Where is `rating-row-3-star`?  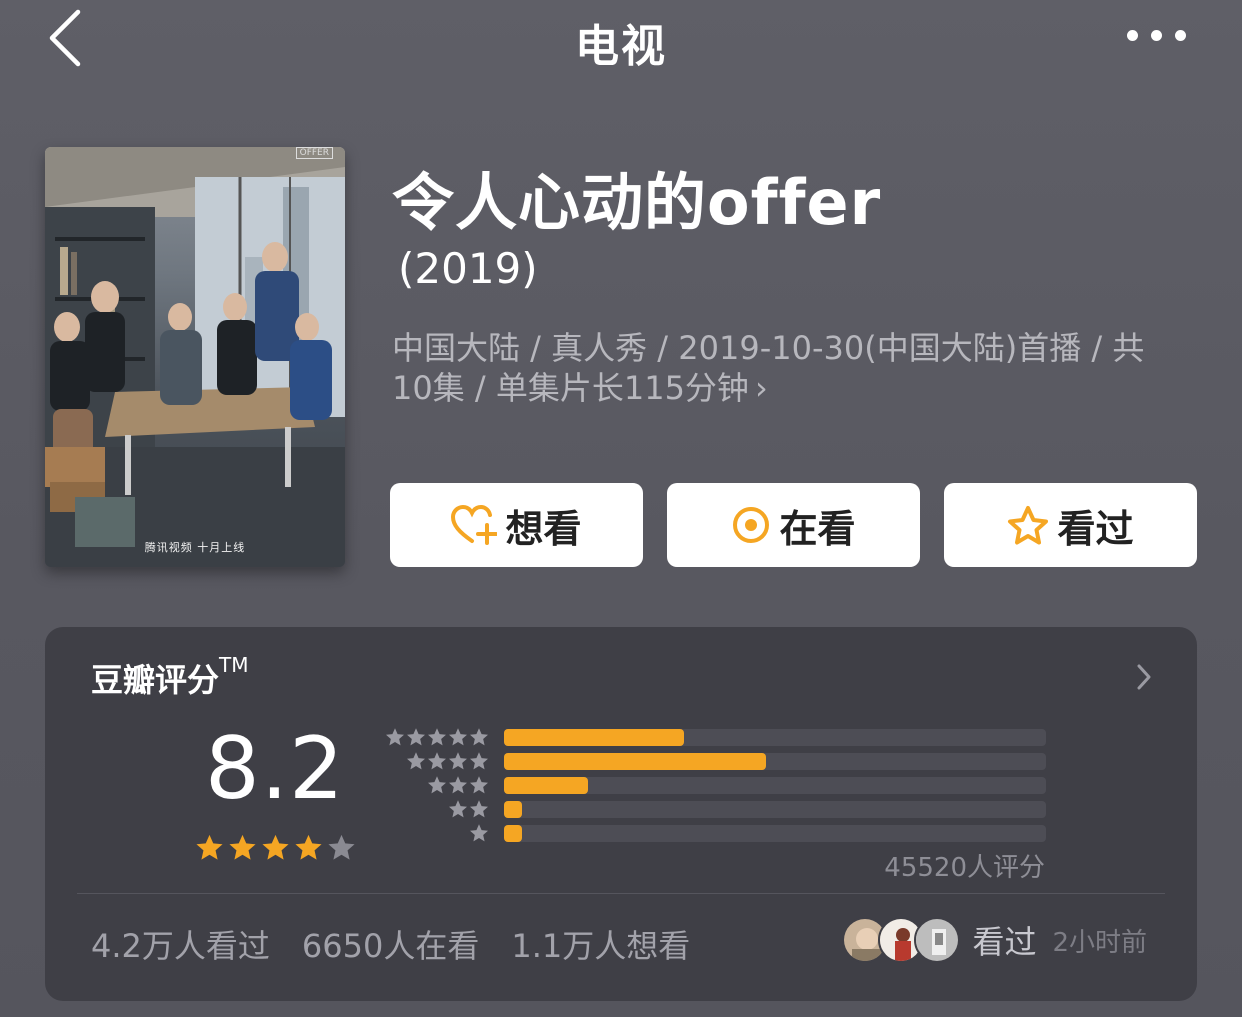
rating-row-3-star is located at coordinates (715, 785).